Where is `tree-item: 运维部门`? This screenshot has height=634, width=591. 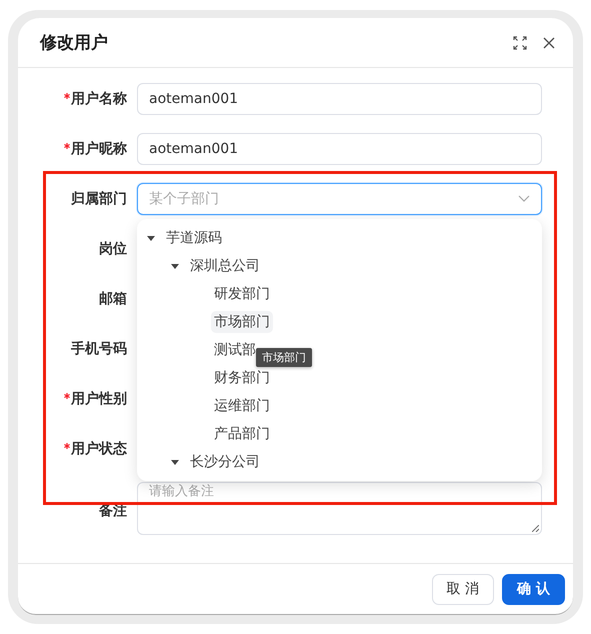 tree-item: 运维部门 is located at coordinates (242, 406).